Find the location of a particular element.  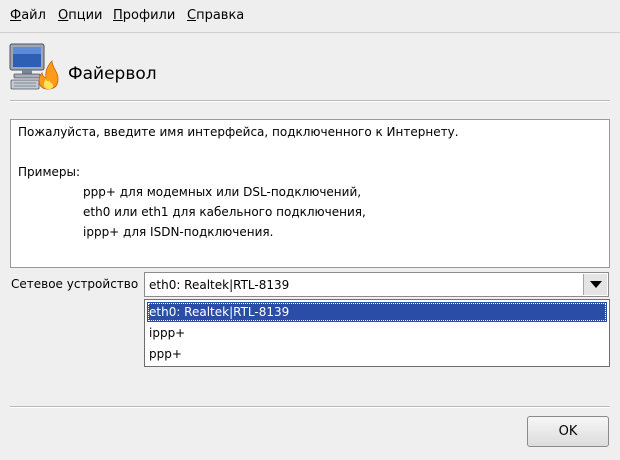

menu-profiles-label: рофили is located at coordinates (149, 15).